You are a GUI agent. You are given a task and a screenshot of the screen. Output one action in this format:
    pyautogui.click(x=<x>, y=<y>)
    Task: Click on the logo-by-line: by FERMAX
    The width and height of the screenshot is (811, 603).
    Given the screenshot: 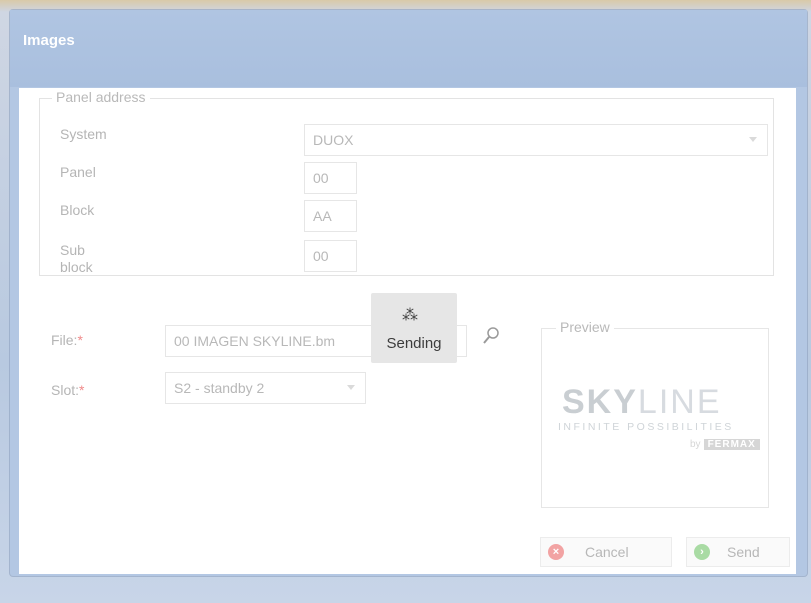 What is the action you would take?
    pyautogui.click(x=725, y=444)
    